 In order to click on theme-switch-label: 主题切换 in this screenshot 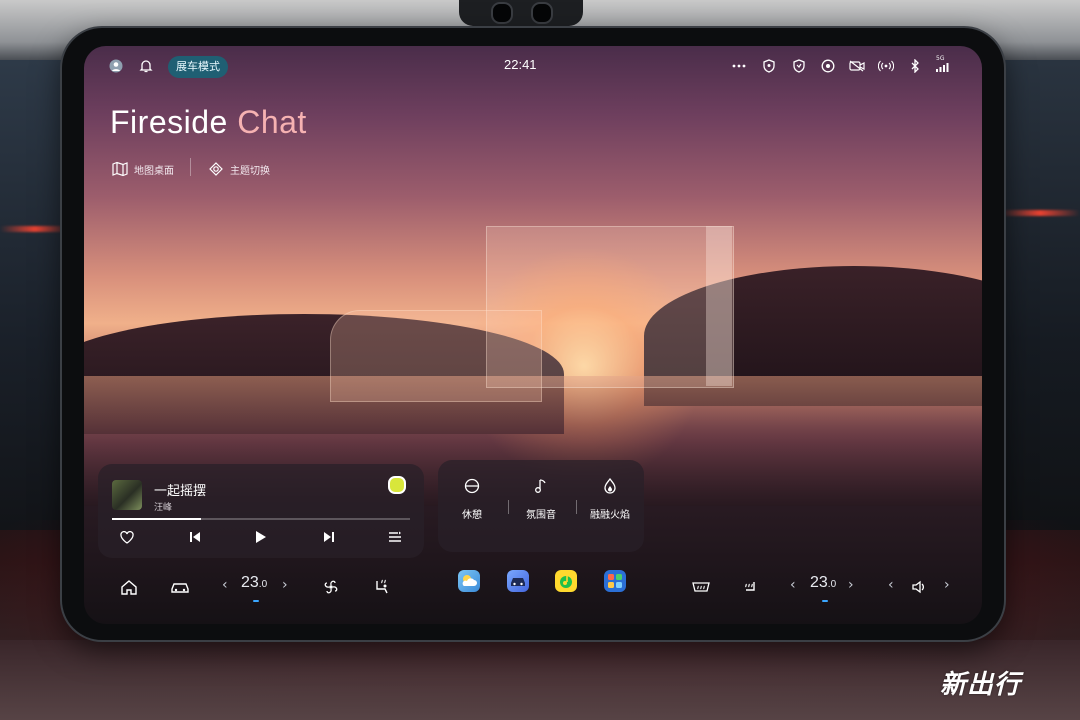, I will do `click(250, 171)`.